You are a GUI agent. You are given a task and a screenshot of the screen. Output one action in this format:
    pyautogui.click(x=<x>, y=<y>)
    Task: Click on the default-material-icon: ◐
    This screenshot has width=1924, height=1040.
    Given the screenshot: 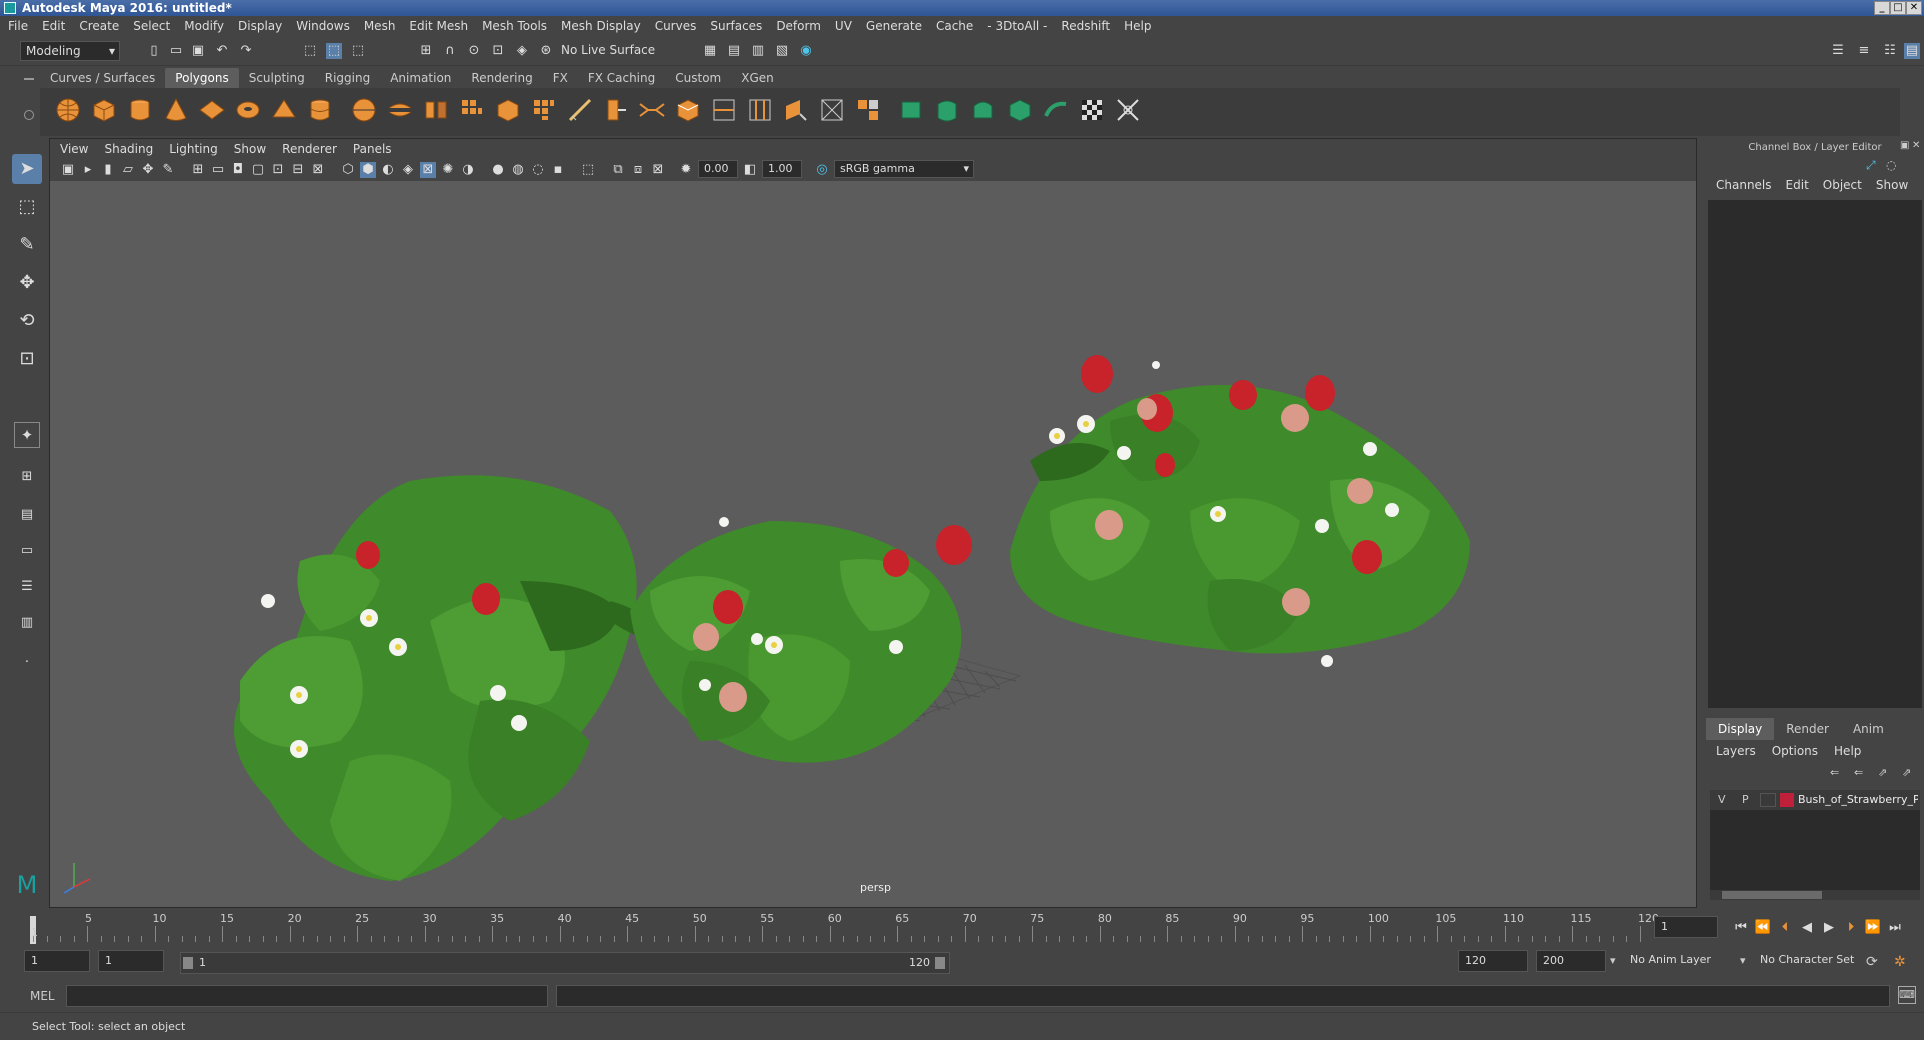 What is the action you would take?
    pyautogui.click(x=388, y=170)
    